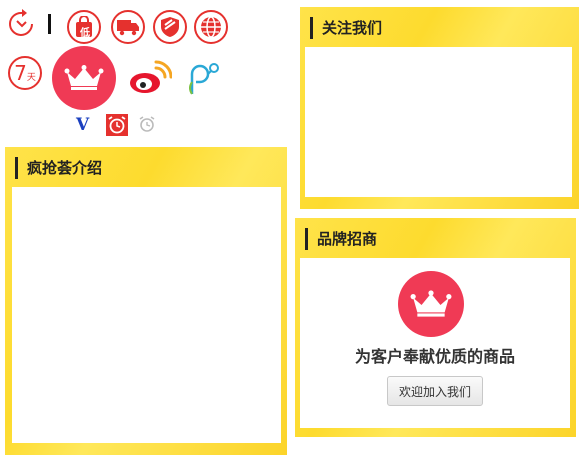  What do you see at coordinates (211, 27) in the screenshot?
I see `globe-icon` at bounding box center [211, 27].